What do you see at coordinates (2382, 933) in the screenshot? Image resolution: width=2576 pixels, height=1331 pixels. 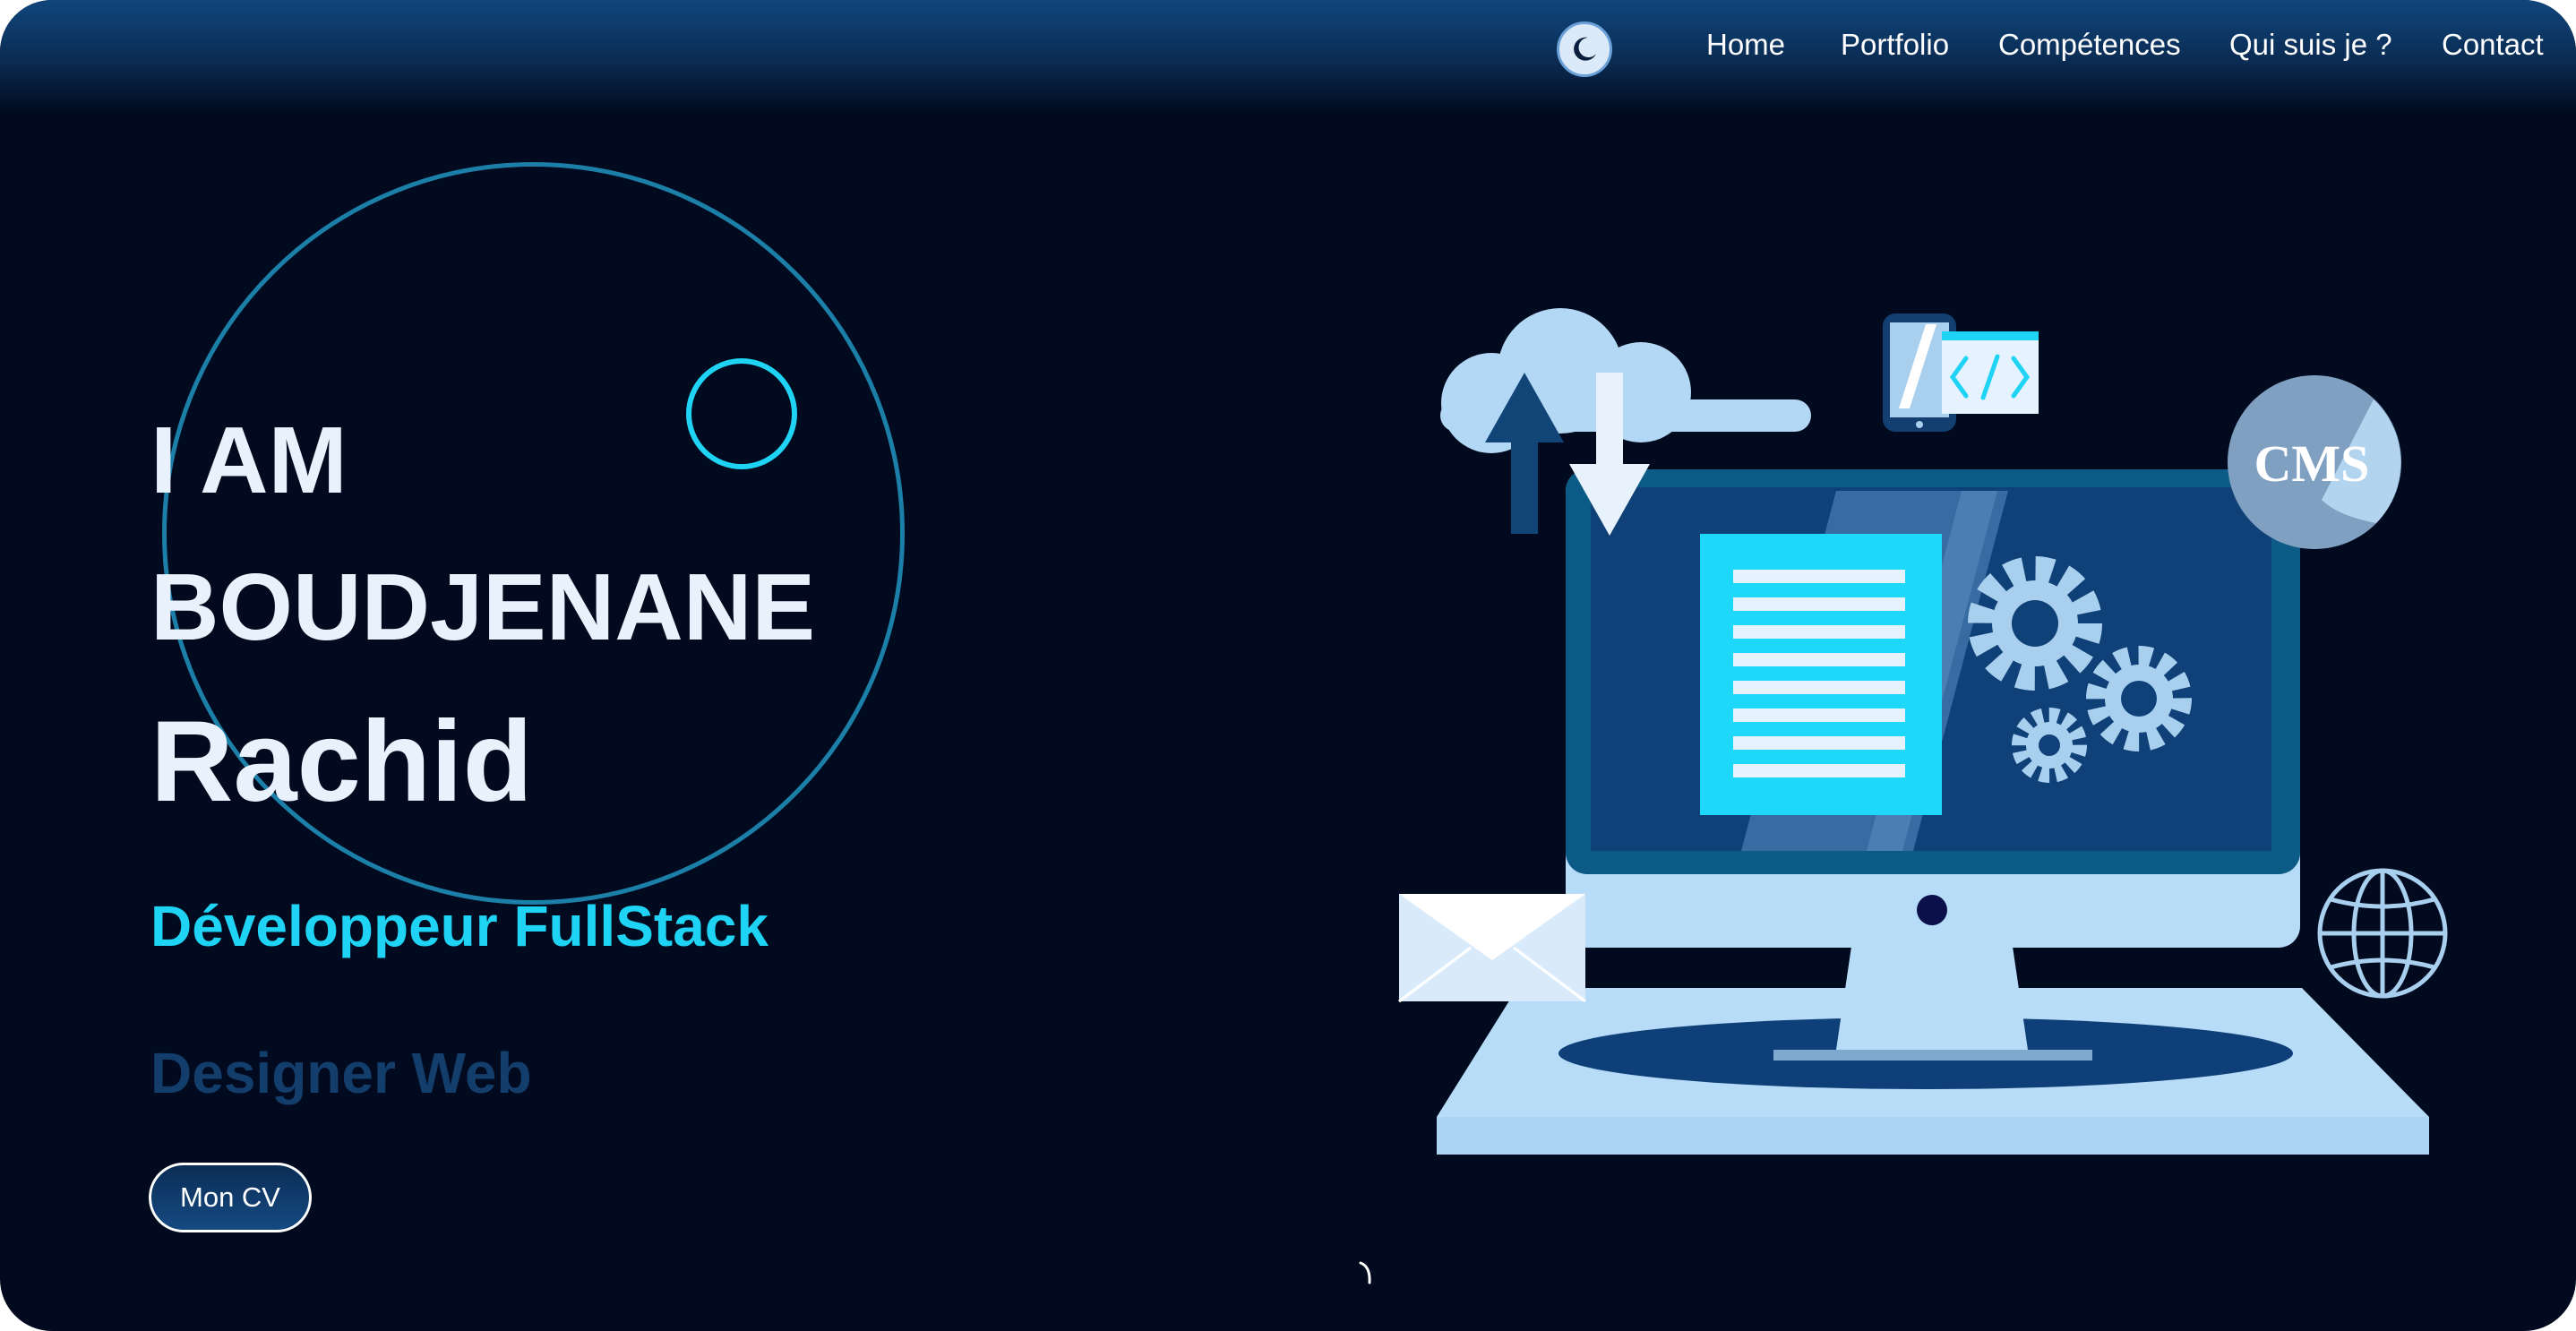 I see `globe-icon` at bounding box center [2382, 933].